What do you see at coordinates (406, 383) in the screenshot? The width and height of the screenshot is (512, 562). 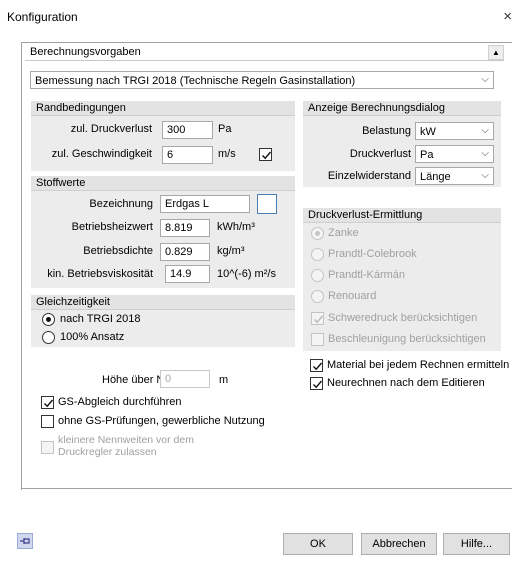 I see `neurechnen-label: Neurechnen nach dem Editieren` at bounding box center [406, 383].